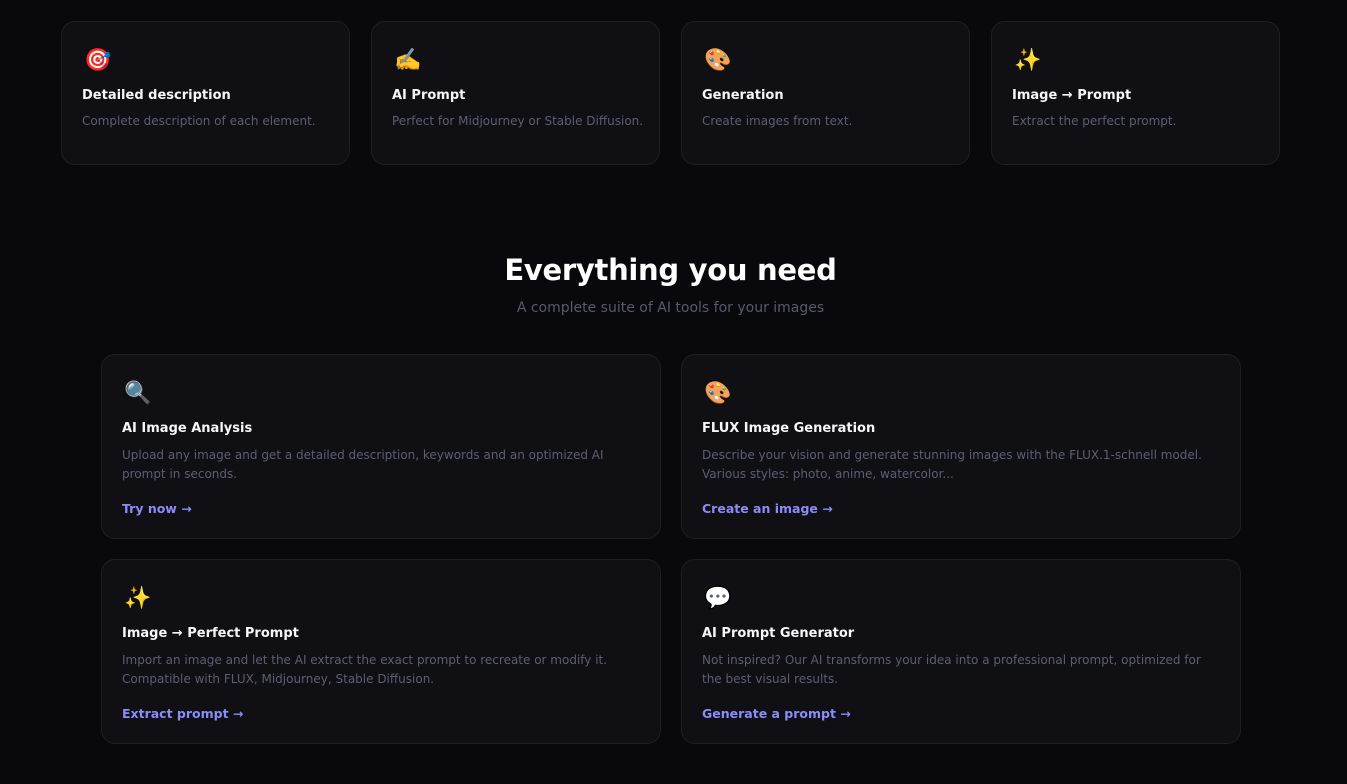 The height and width of the screenshot is (784, 1347). Describe the element at coordinates (210, 633) in the screenshot. I see `tool-title: Image → Perfect Prompt` at that location.